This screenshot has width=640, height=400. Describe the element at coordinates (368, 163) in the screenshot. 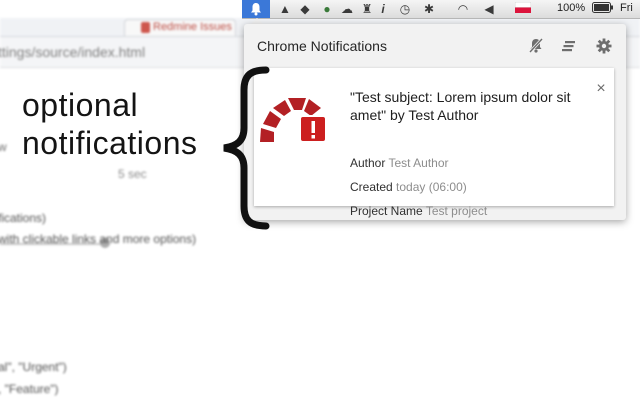

I see `field-label: Author` at that location.